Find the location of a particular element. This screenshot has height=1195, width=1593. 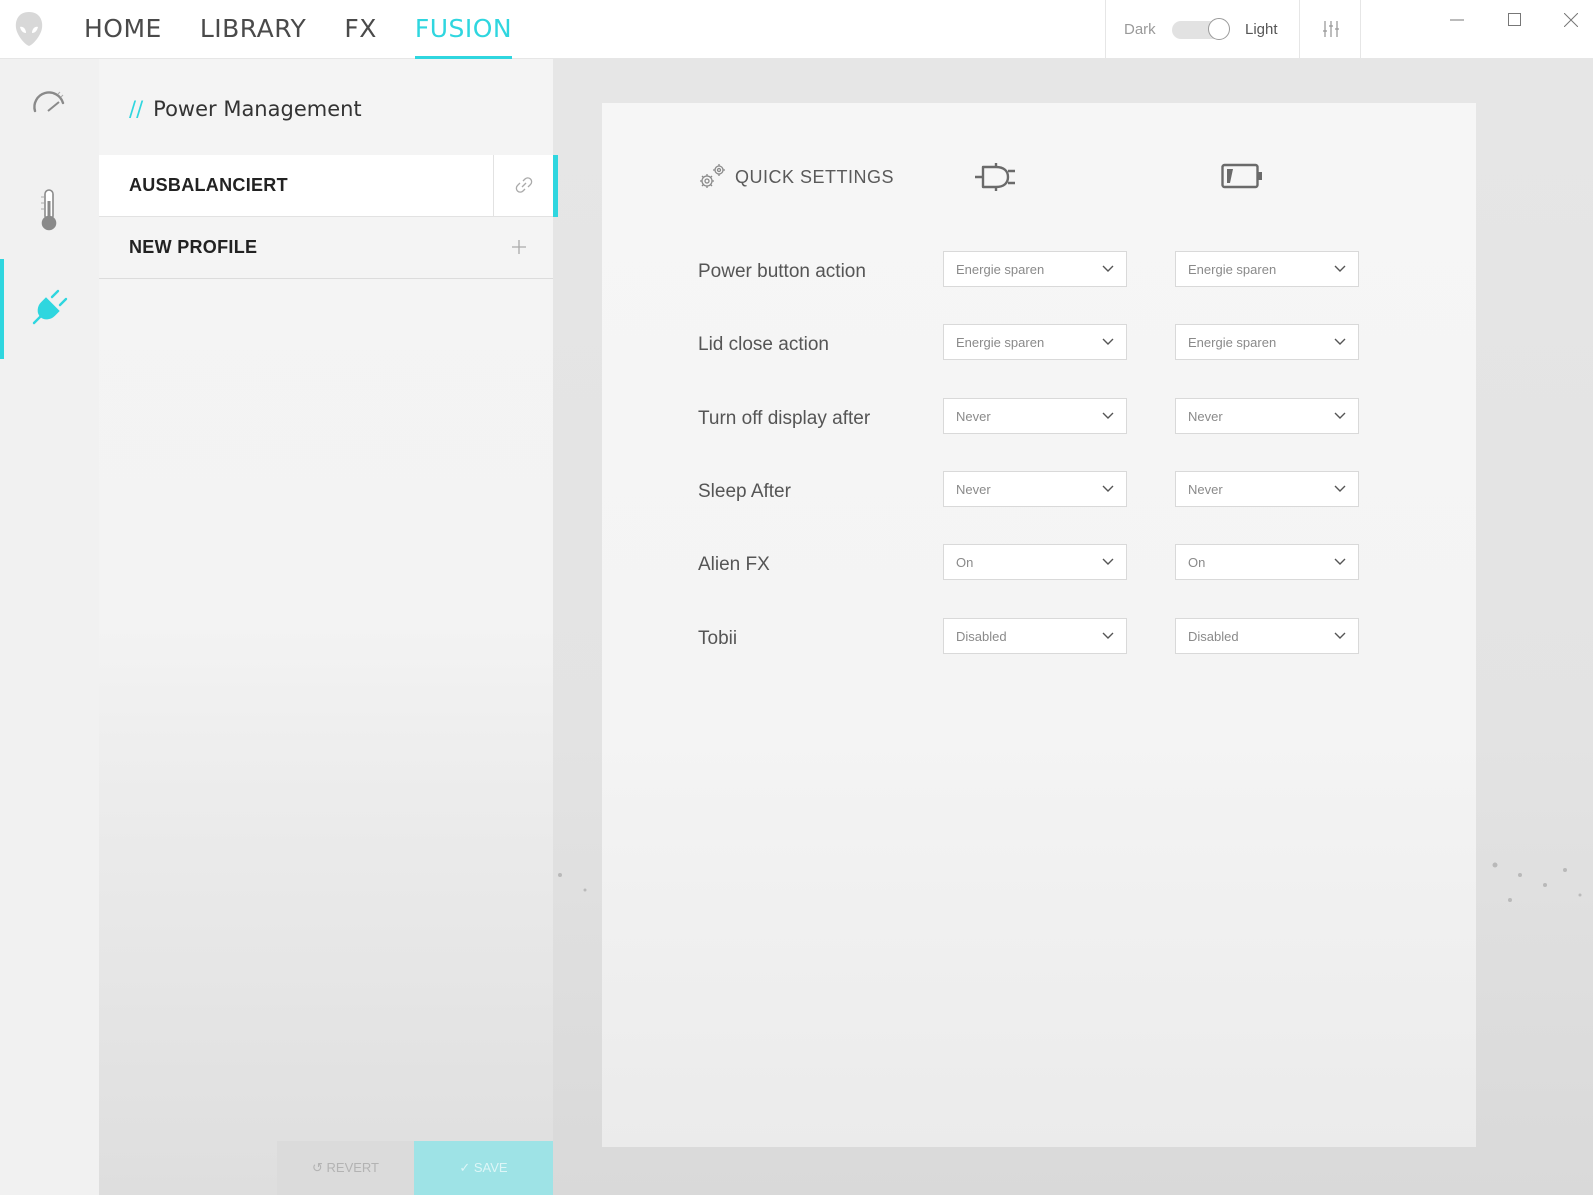

minimize-button is located at coordinates (1457, 20).